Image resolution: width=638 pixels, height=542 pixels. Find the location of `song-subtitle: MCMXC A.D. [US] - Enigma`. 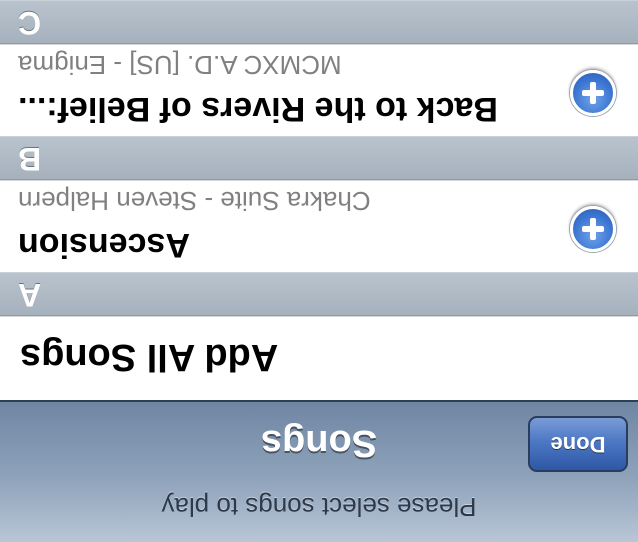

song-subtitle: MCMXC A.D. [US] - Enigma is located at coordinates (180, 65).